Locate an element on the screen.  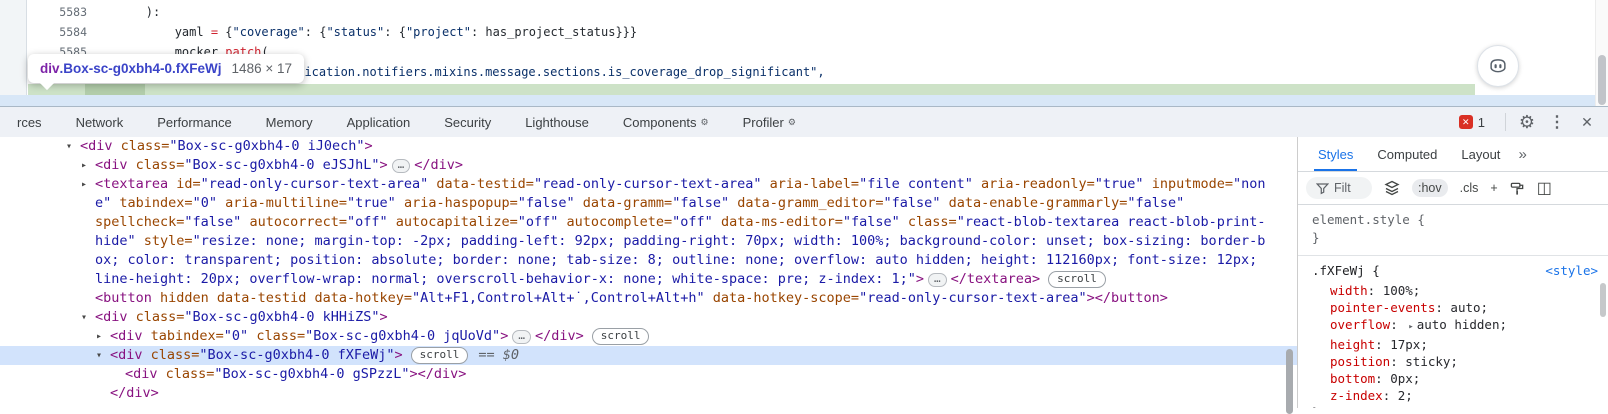
css-property: bottom: 0px; is located at coordinates (1460, 378).